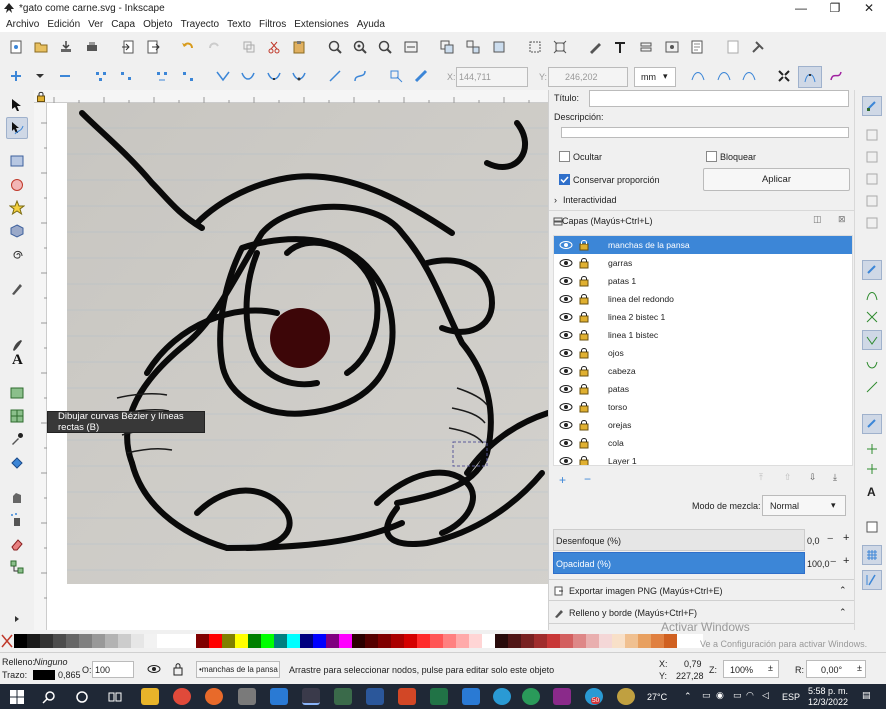  Describe the element at coordinates (335, 76) in the screenshot. I see `make-line-icon` at that location.